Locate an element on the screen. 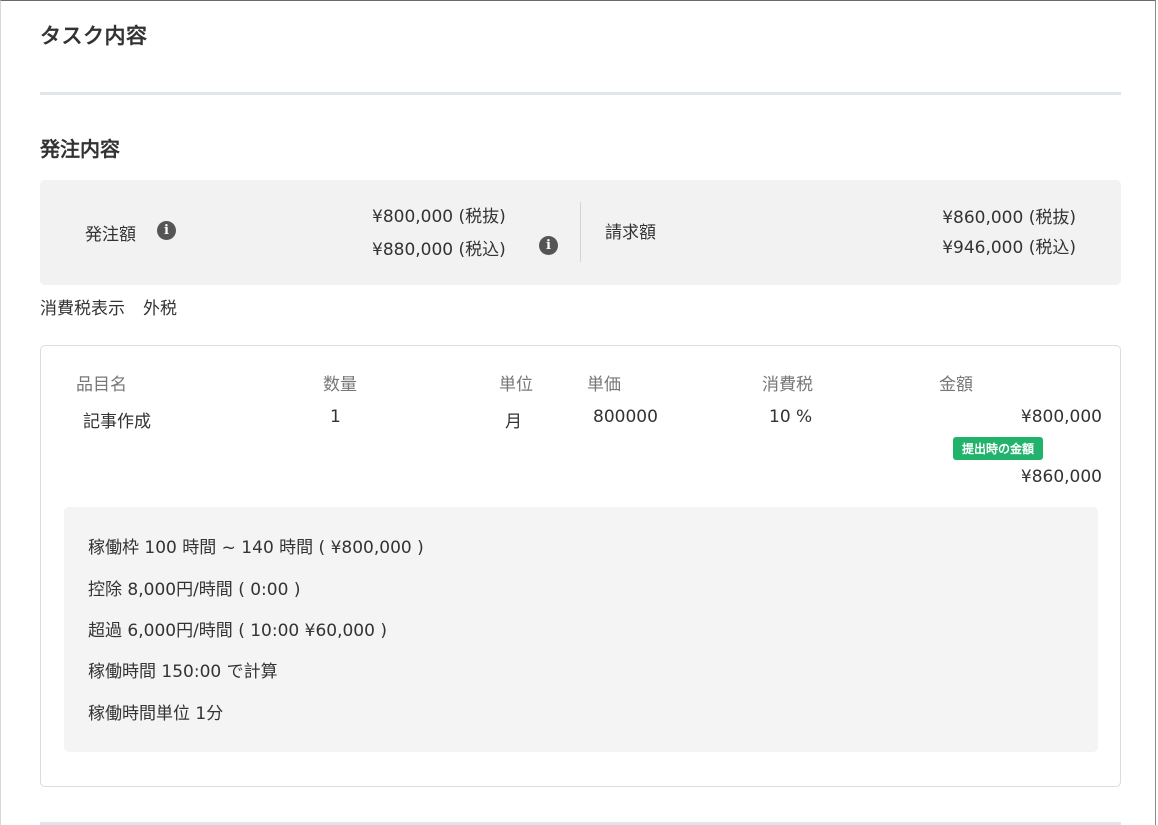 This screenshot has height=825, width=1158. invoice-amount-ex-tax: ¥860,000 (税抜) is located at coordinates (1009, 218).